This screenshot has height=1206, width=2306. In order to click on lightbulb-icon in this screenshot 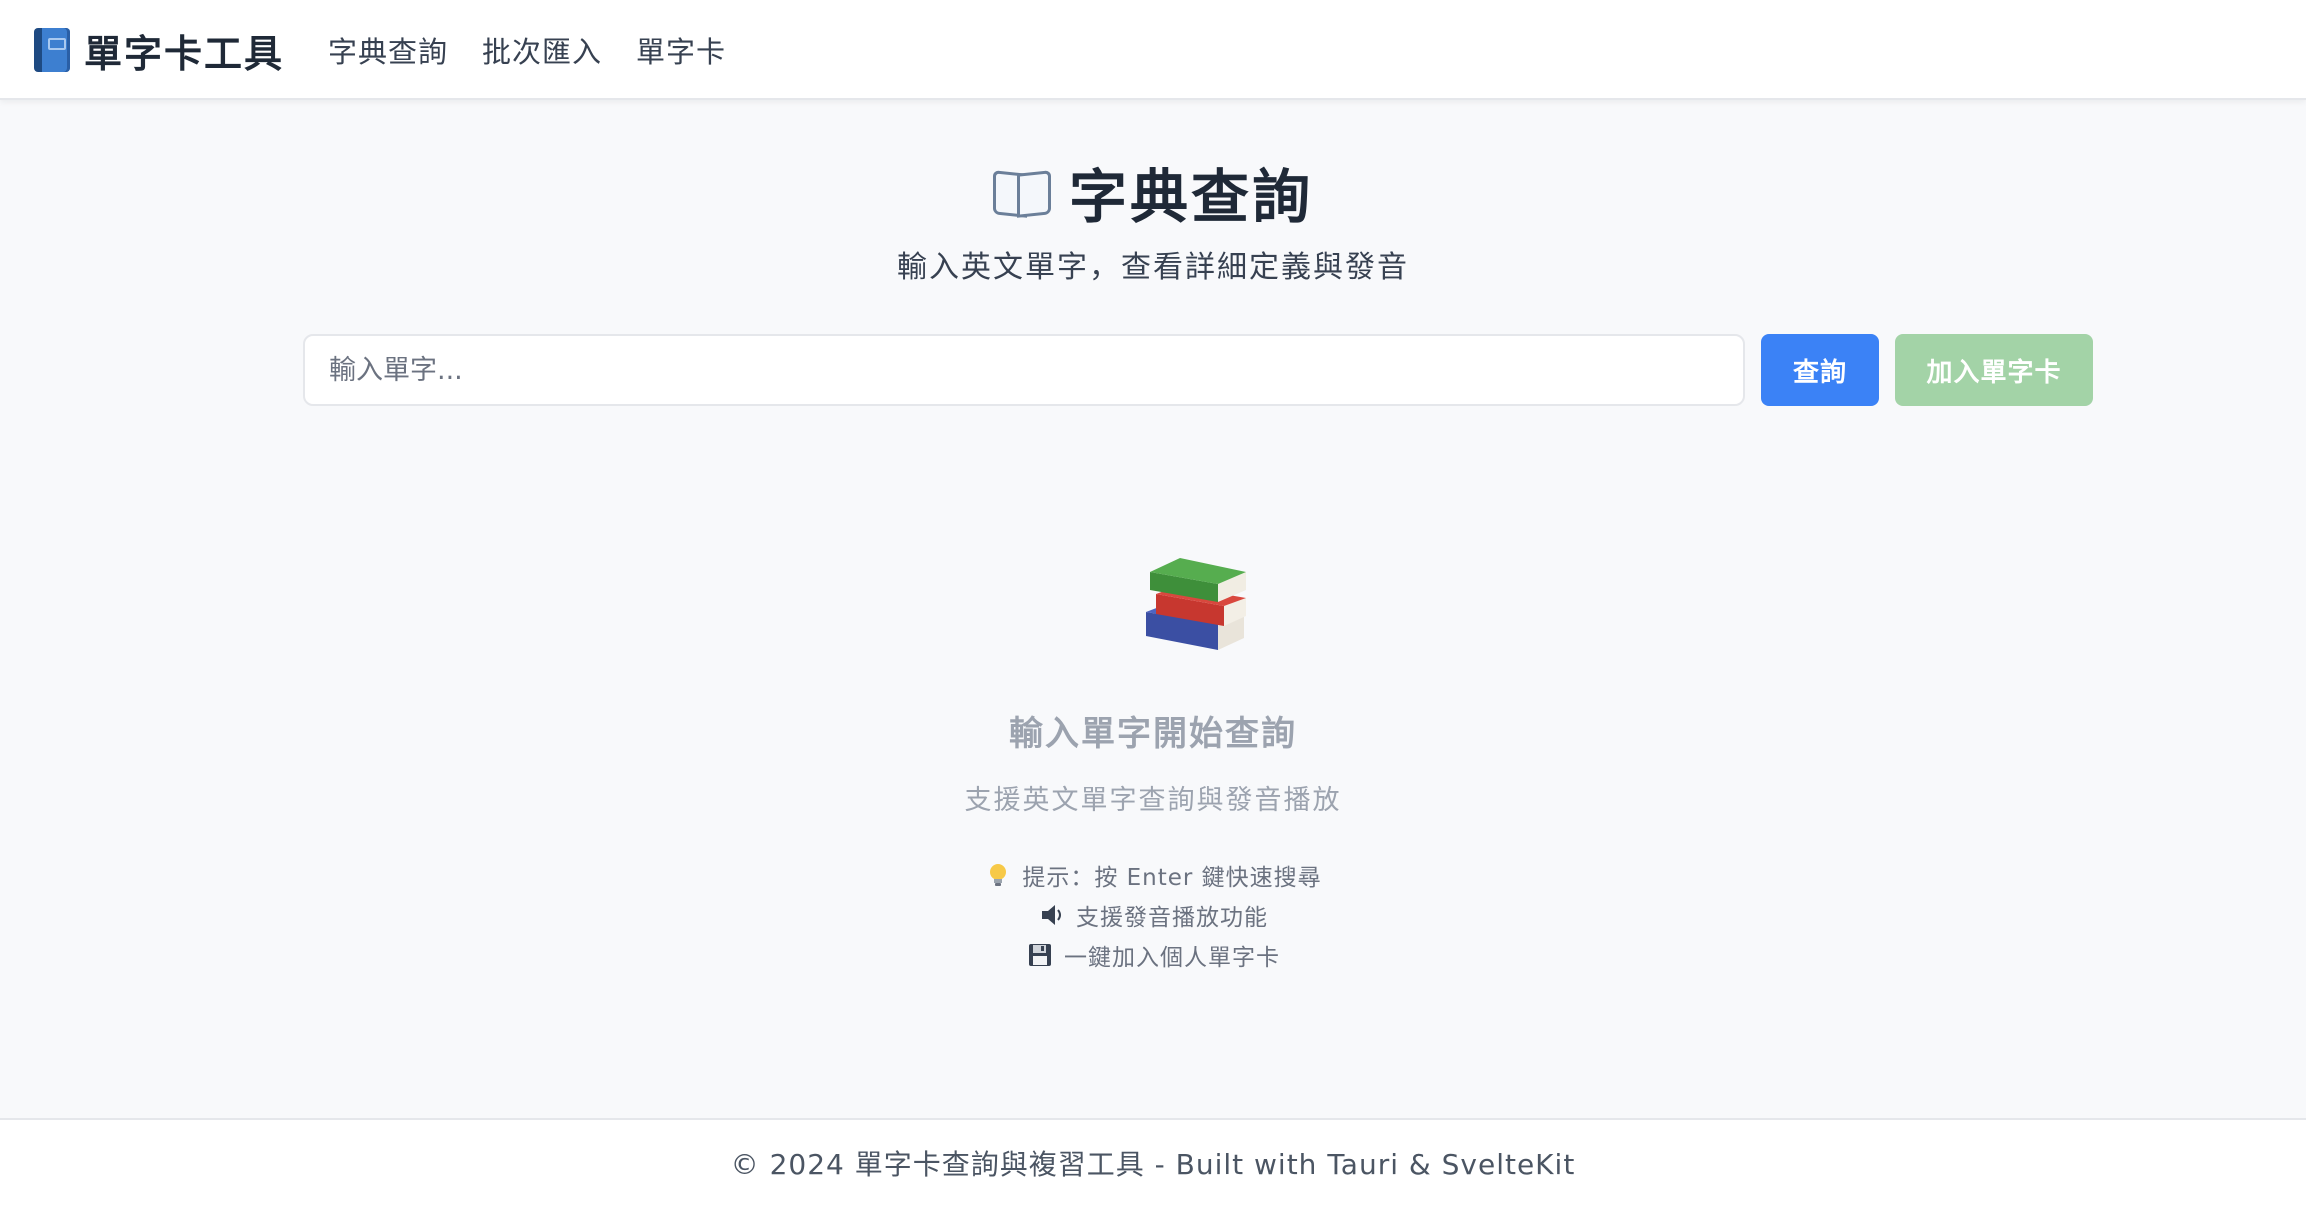, I will do `click(998, 875)`.